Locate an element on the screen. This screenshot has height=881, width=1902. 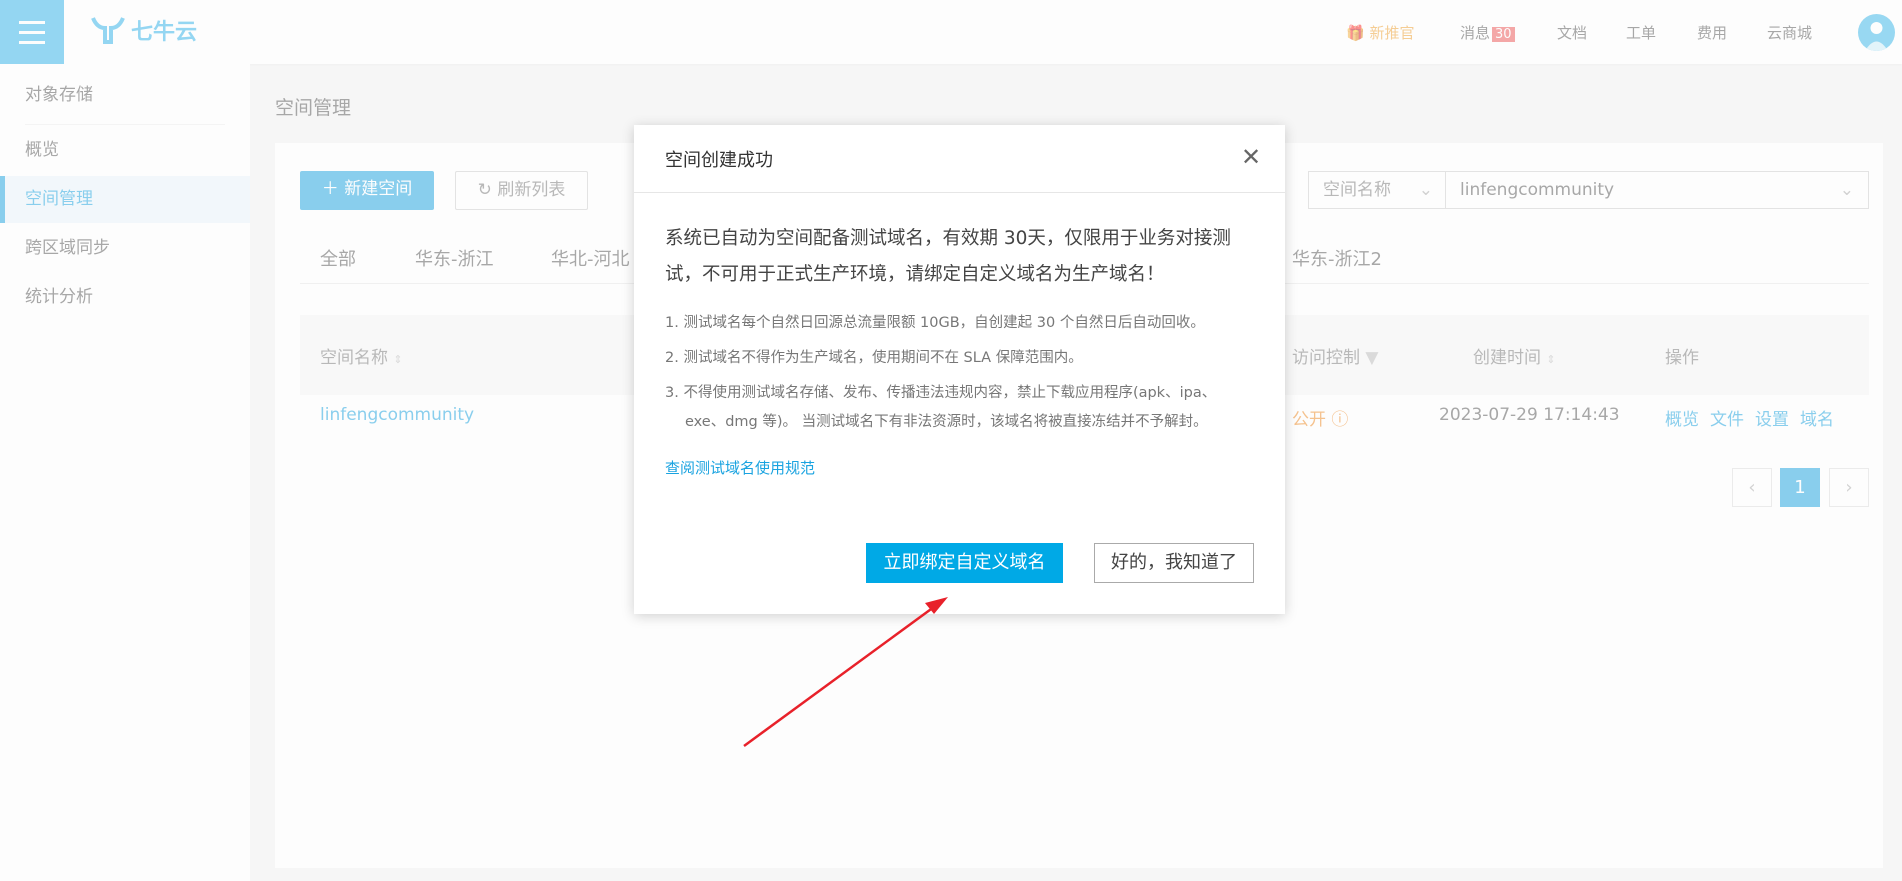
close-icon: ✕ is located at coordinates (1251, 157).